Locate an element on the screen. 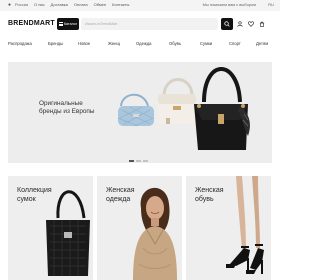 This screenshot has width=320, height=280. user-icon is located at coordinates (240, 24).